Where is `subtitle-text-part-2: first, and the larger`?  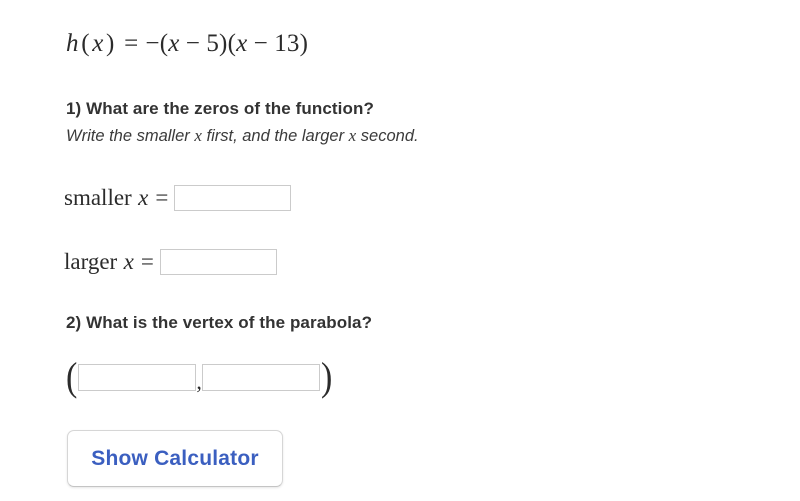
subtitle-text-part-2: first, and the larger is located at coordinates (275, 136).